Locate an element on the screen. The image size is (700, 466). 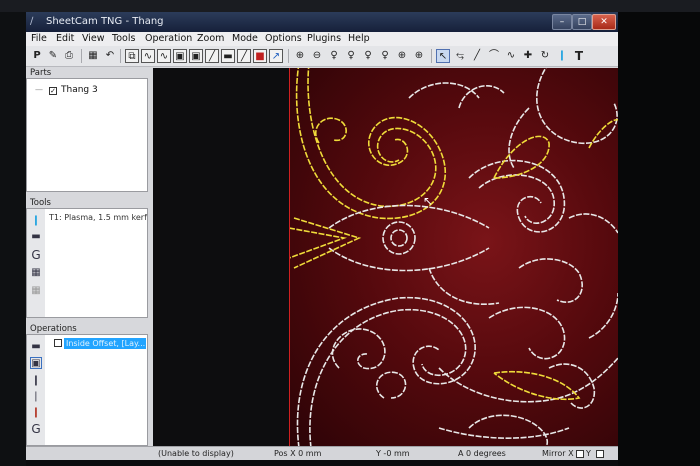
move-icon: ✚ is located at coordinates (528, 56).